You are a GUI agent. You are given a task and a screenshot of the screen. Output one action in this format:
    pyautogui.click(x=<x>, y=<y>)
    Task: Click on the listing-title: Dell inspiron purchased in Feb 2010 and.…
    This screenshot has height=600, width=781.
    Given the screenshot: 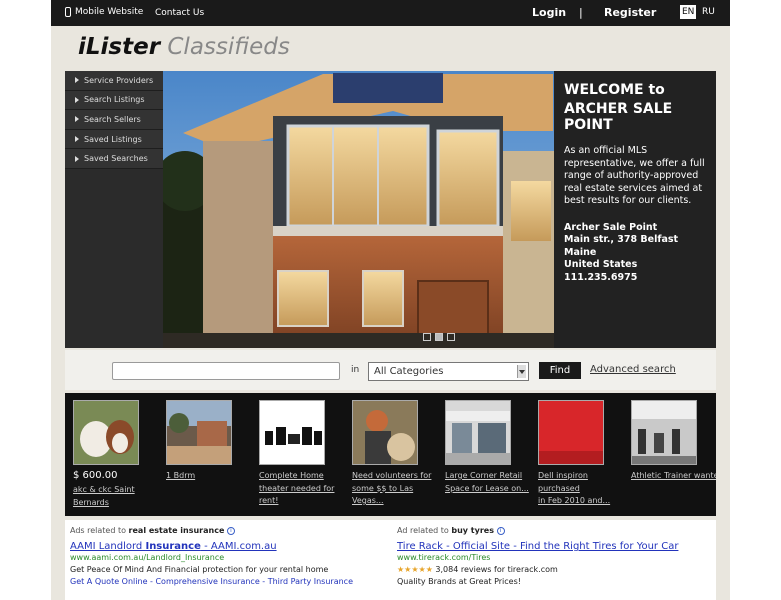 What is the action you would take?
    pyautogui.click(x=580, y=489)
    